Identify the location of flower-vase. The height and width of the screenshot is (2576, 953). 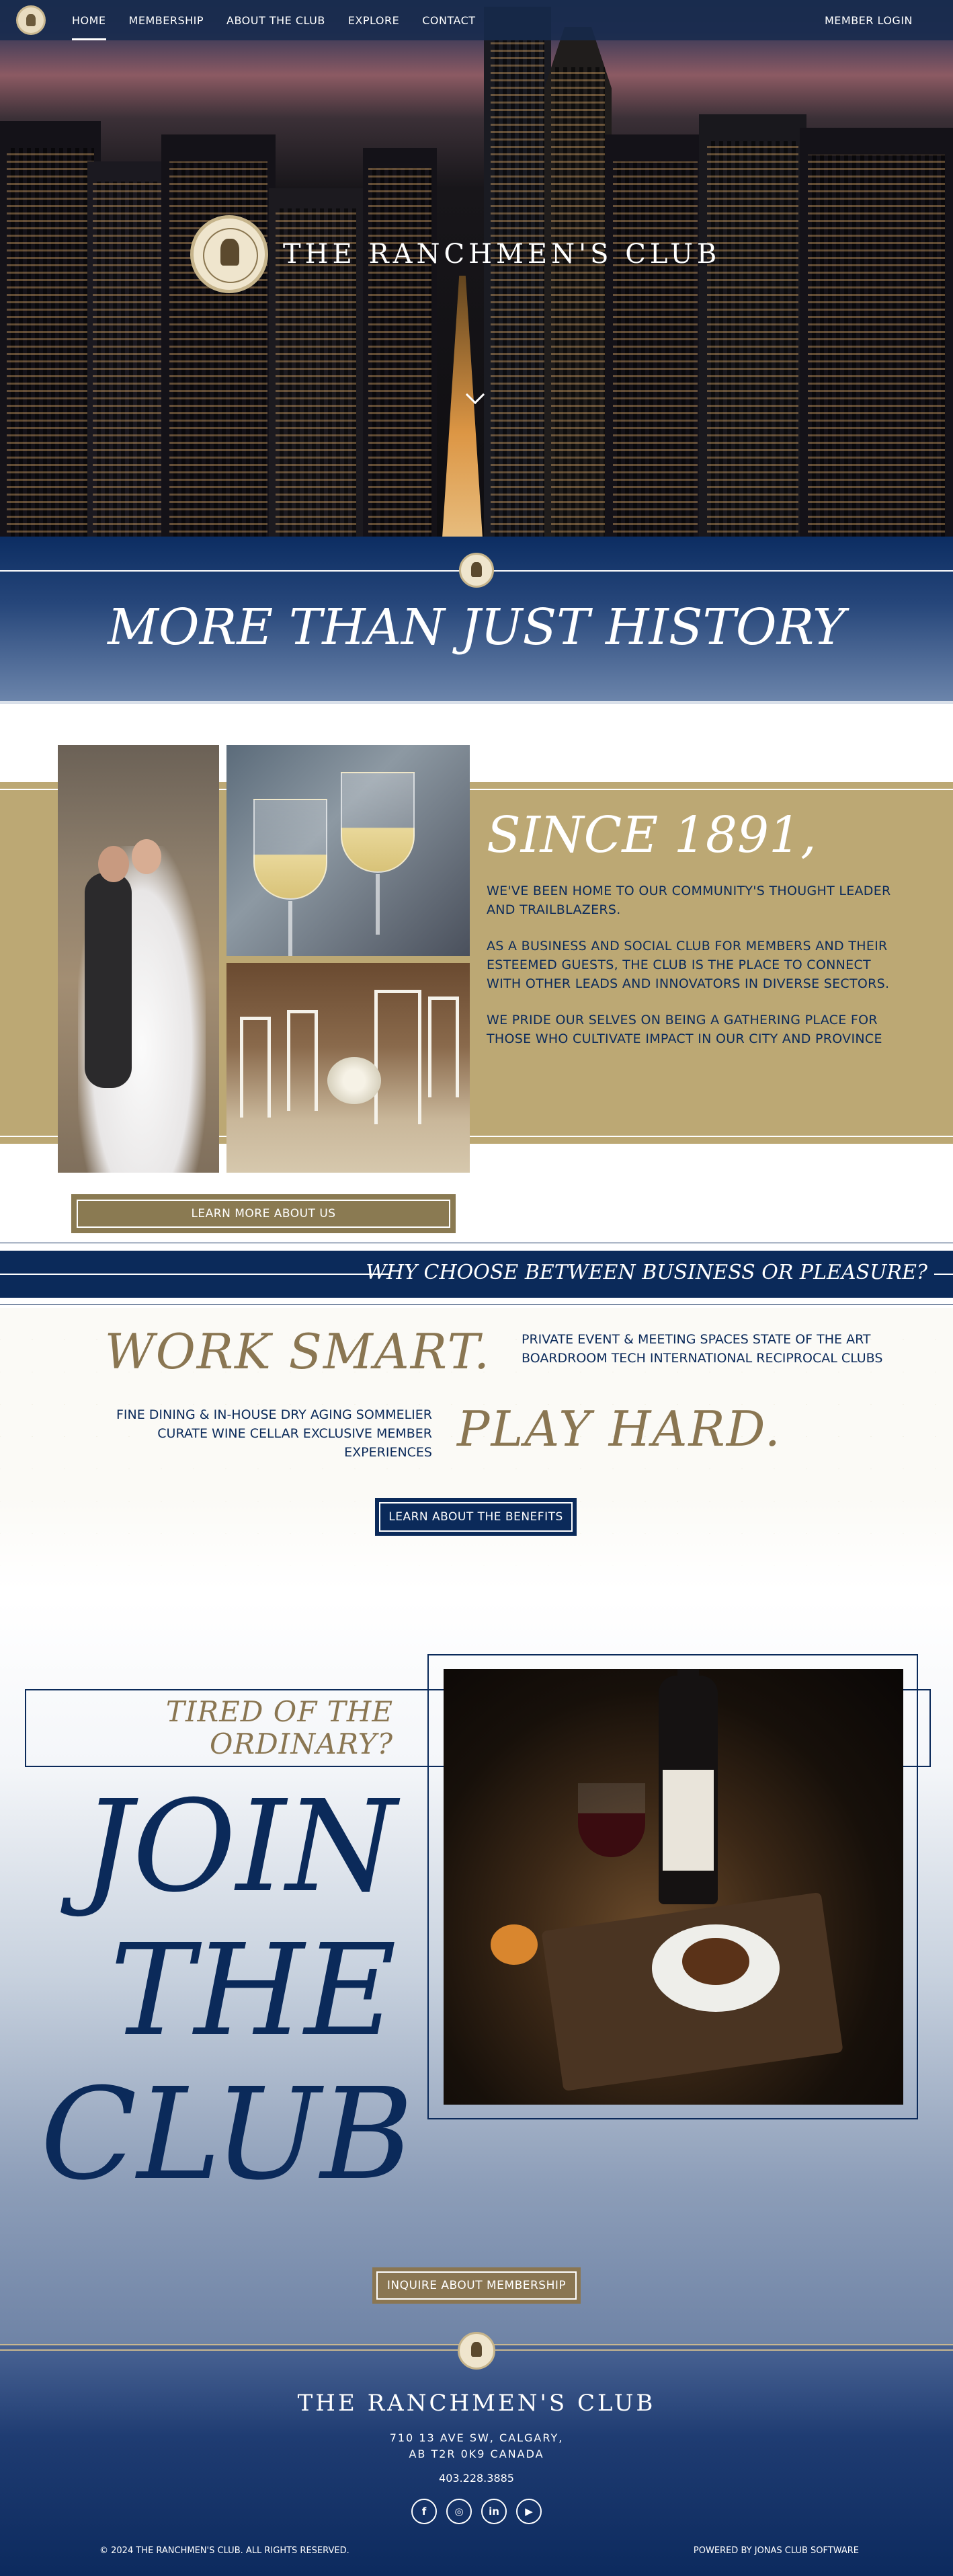
(354, 1080).